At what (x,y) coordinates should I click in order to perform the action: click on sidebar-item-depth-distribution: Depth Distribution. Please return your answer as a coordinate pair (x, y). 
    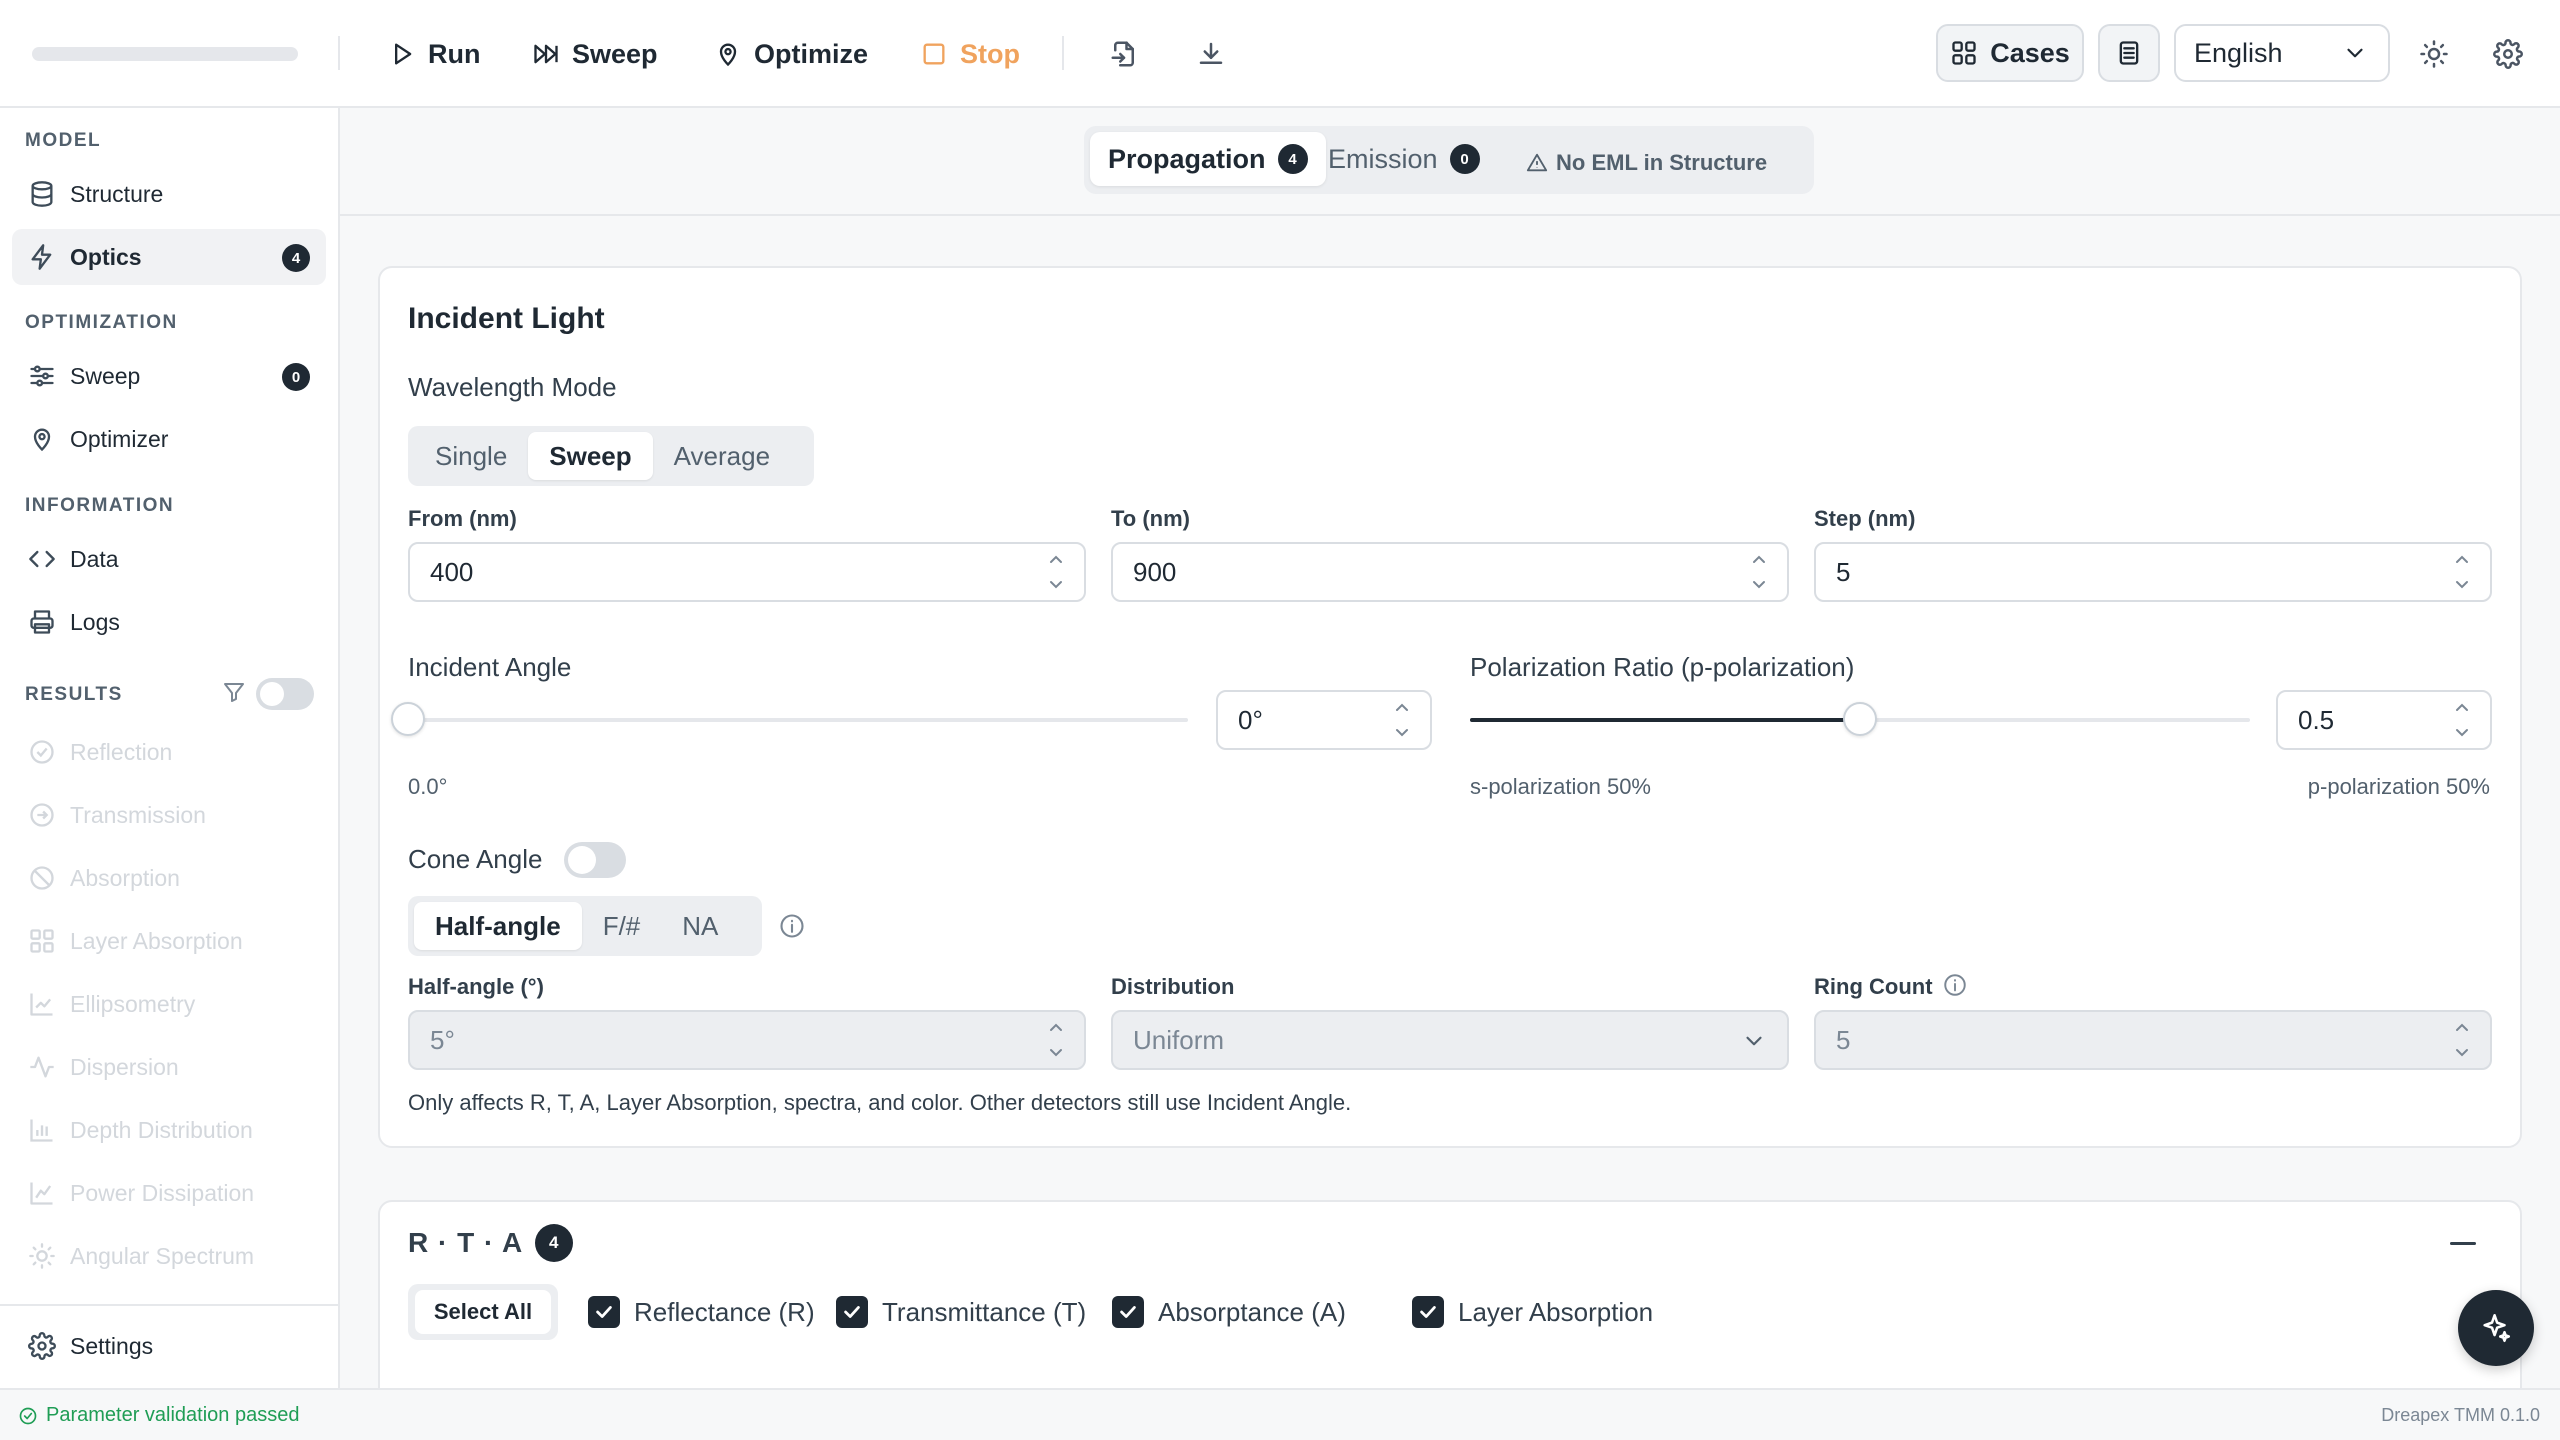
    Looking at the image, I should click on (169, 1130).